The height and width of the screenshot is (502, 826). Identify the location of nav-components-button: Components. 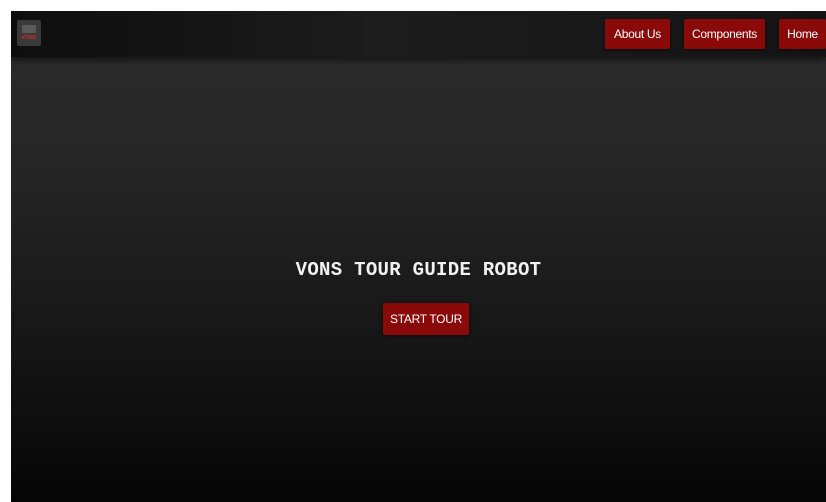
(724, 34).